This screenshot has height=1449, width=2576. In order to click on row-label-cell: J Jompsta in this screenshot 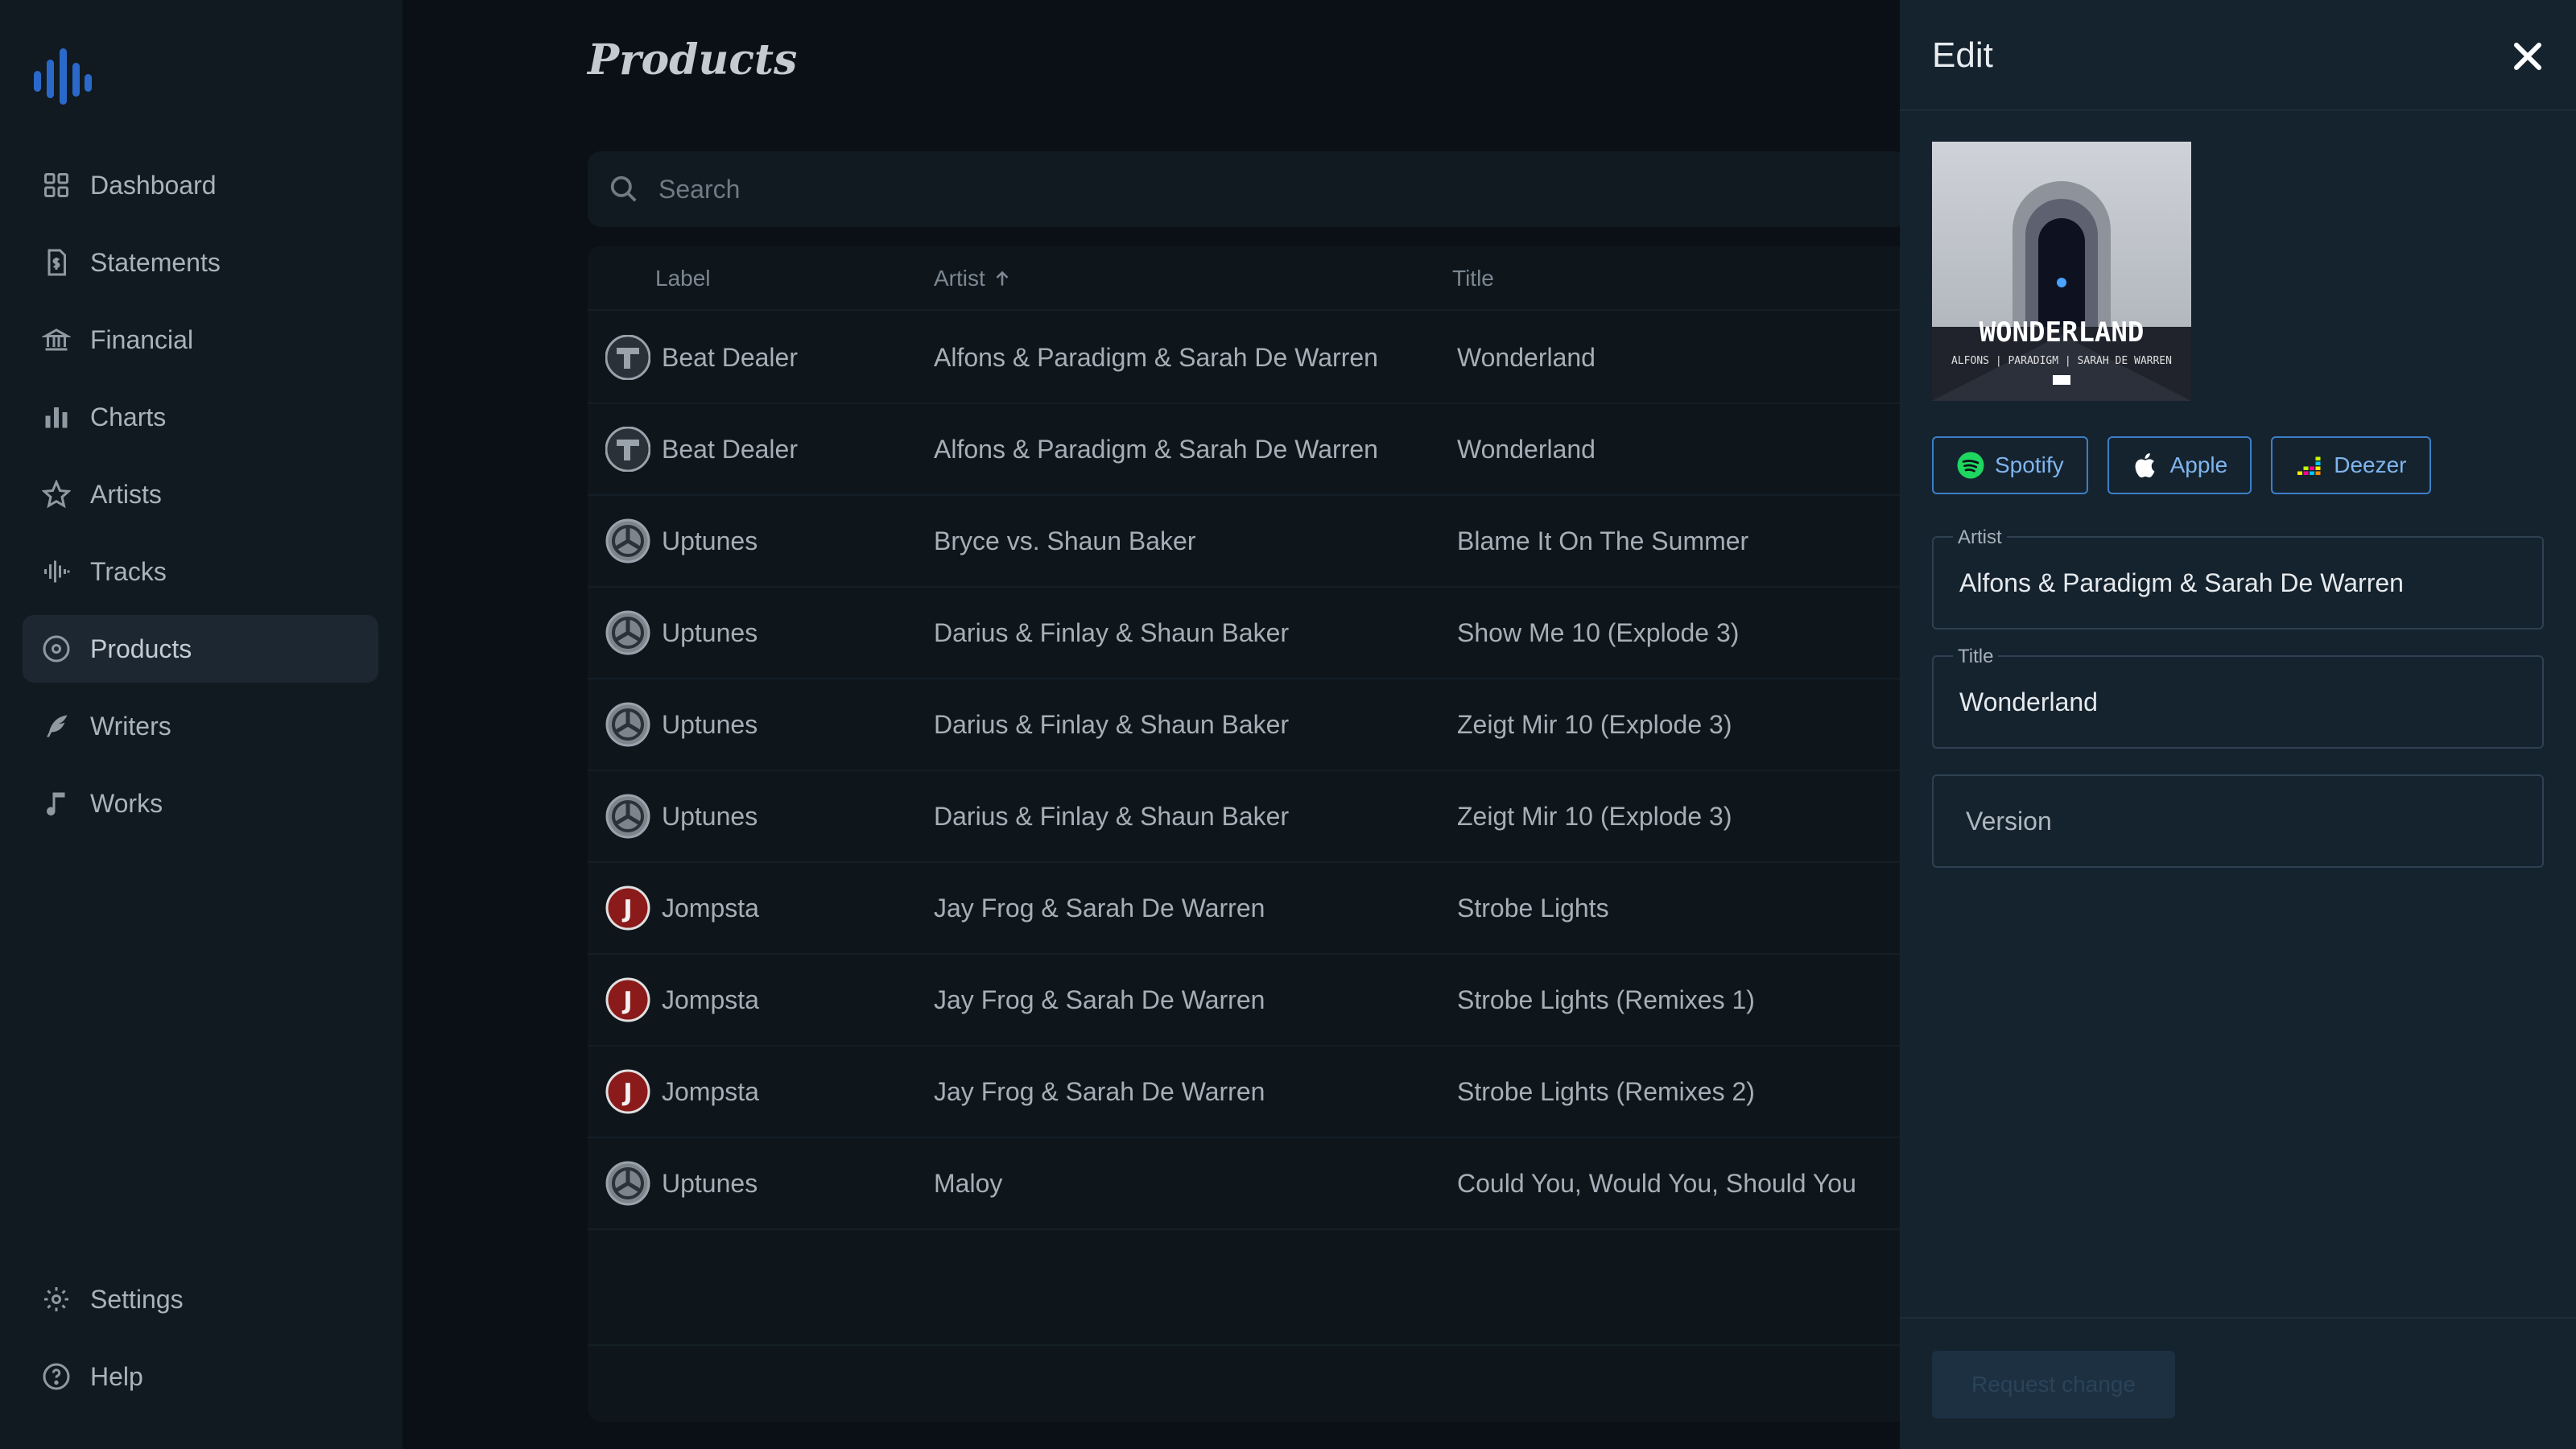, I will do `click(682, 999)`.